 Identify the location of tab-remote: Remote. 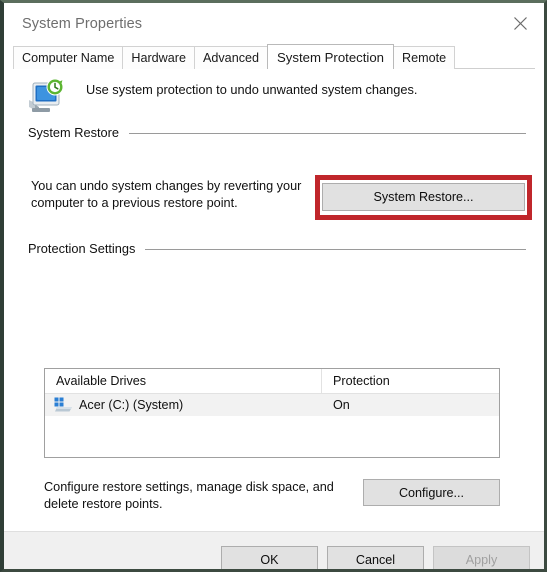
(424, 57).